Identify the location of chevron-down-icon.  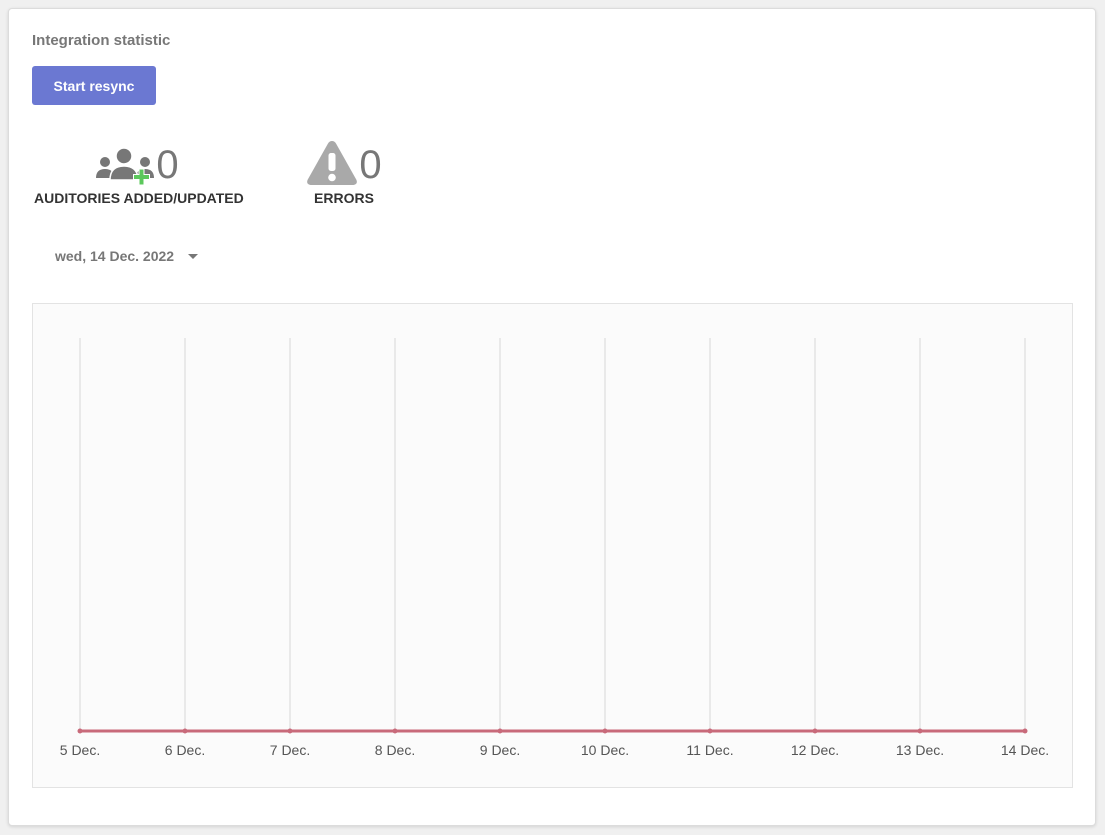
(193, 256).